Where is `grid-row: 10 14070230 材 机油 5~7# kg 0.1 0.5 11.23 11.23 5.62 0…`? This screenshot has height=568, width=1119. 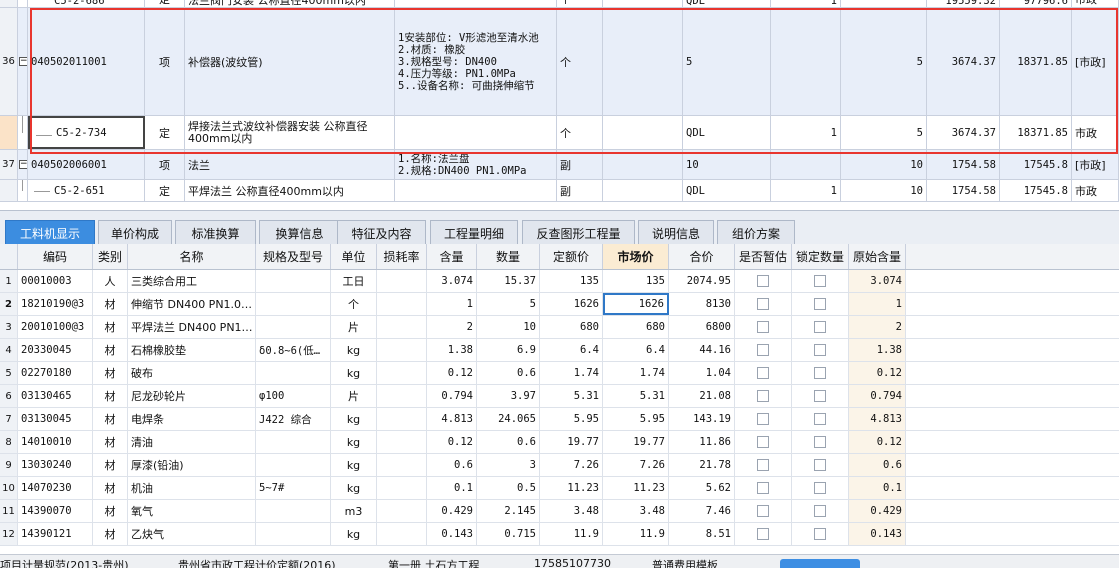
grid-row: 10 14070230 材 机油 5~7# kg 0.1 0.5 11.23 11.23 5.62 0… is located at coordinates (559, 488).